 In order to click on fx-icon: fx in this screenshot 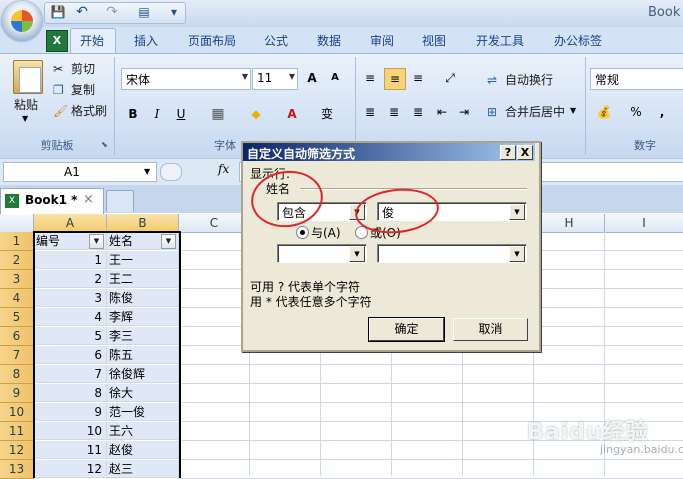, I will do `click(223, 169)`.